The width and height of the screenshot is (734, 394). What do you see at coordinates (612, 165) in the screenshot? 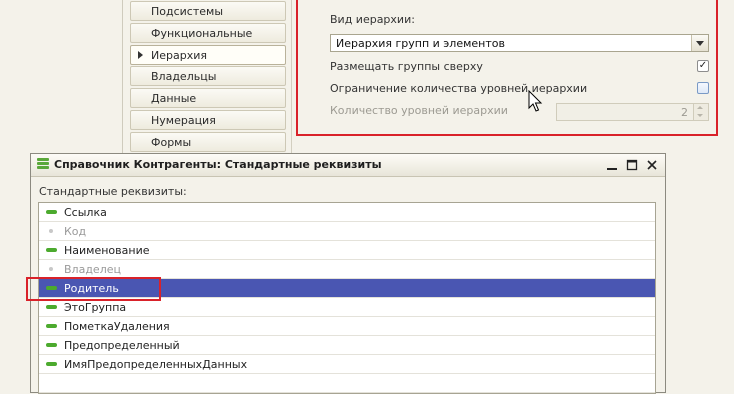
I see `minimize-icon` at bounding box center [612, 165].